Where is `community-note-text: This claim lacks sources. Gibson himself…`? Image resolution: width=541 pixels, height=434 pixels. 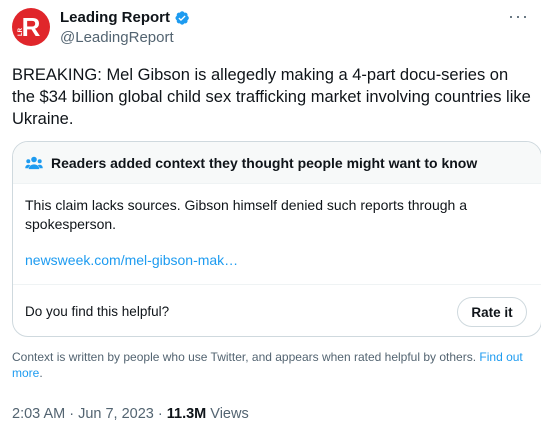
community-note-text: This claim lacks sources. Gibson himself… is located at coordinates (246, 214).